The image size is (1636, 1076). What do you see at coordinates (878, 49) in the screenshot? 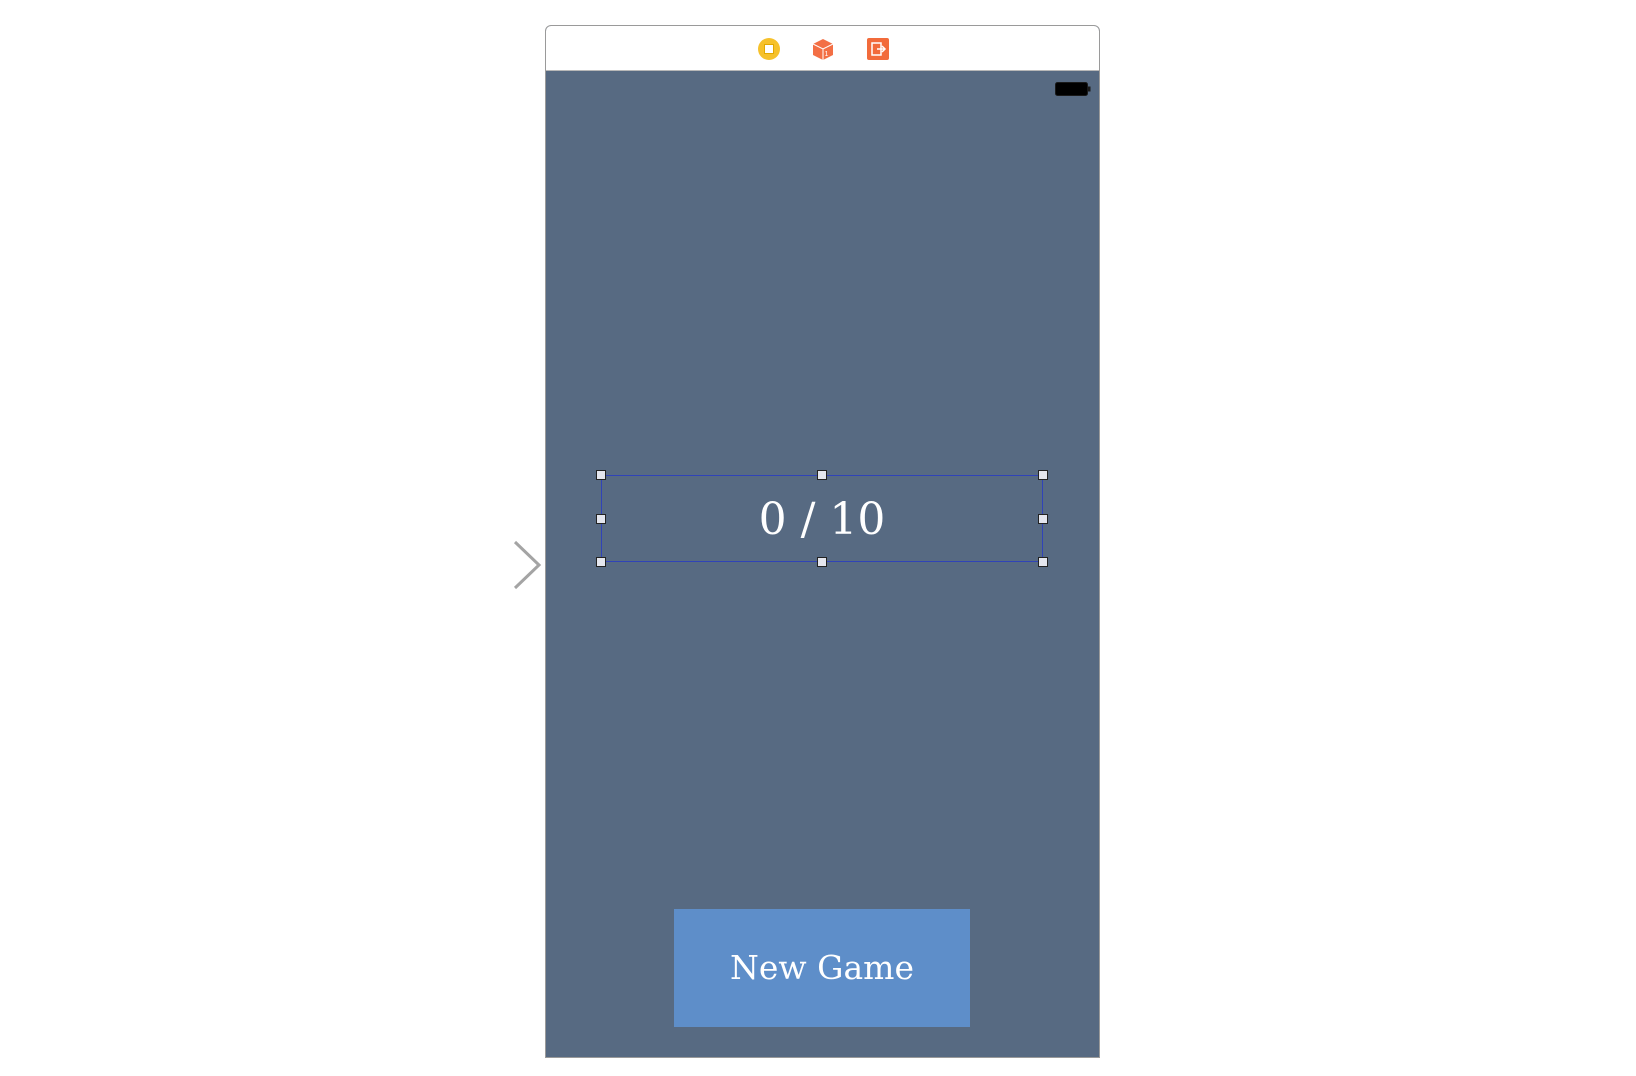
I see `exit-icon` at bounding box center [878, 49].